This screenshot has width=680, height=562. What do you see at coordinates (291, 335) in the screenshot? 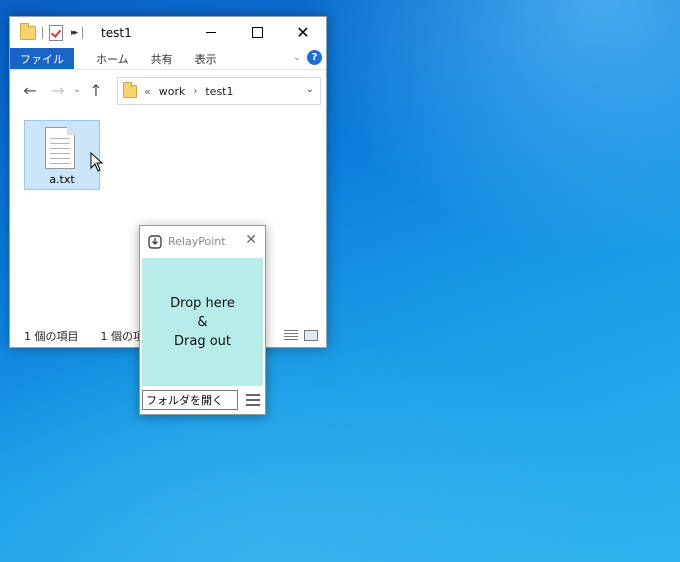
I see `details-view-icon` at bounding box center [291, 335].